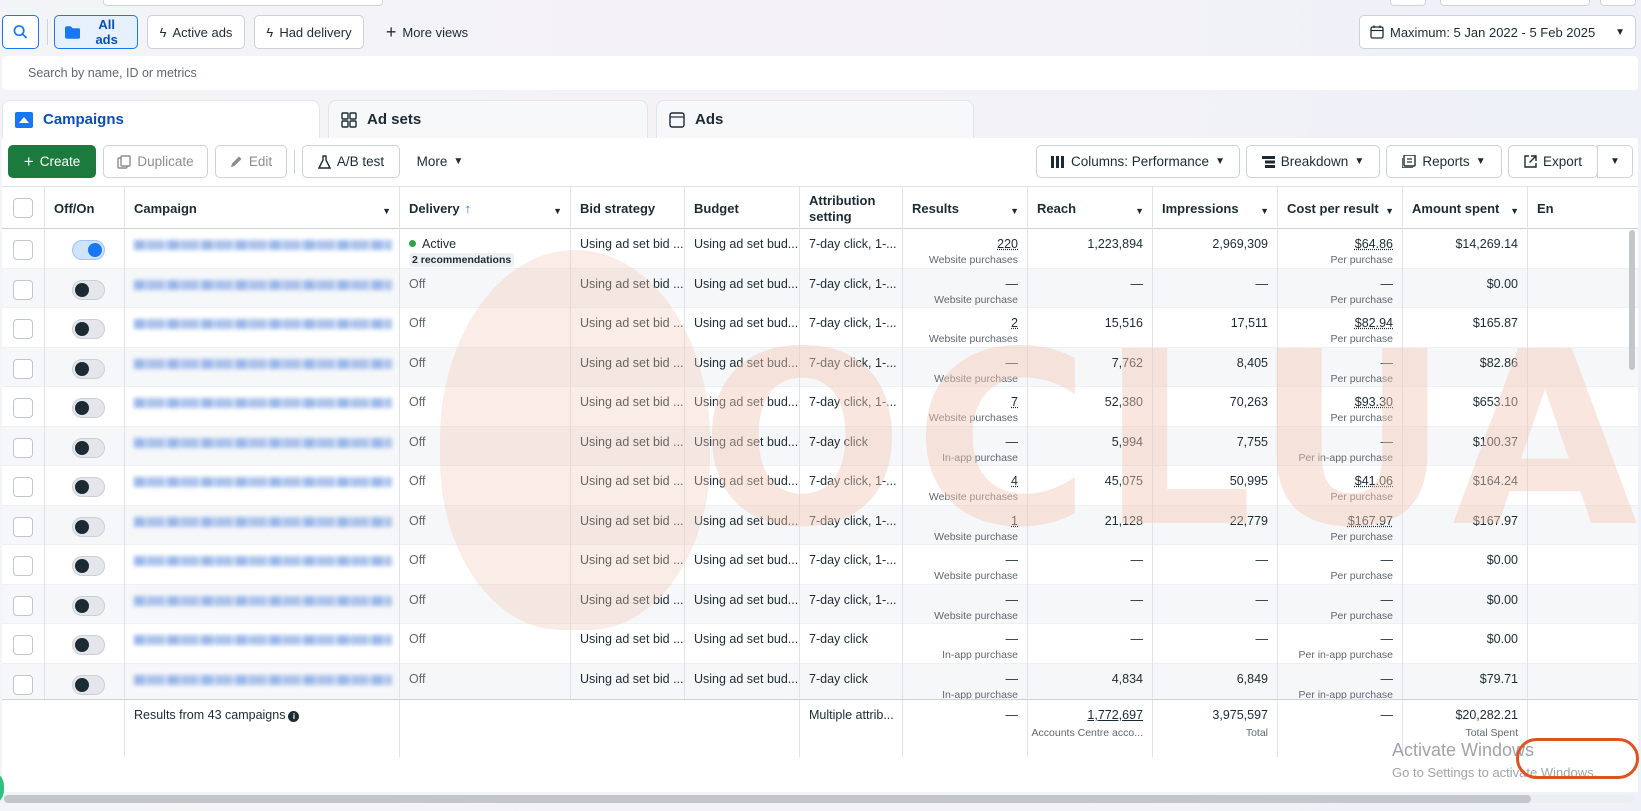 Image resolution: width=1641 pixels, height=811 pixels. I want to click on column-header-cost-per-result: Cost per result ▼, so click(1340, 208).